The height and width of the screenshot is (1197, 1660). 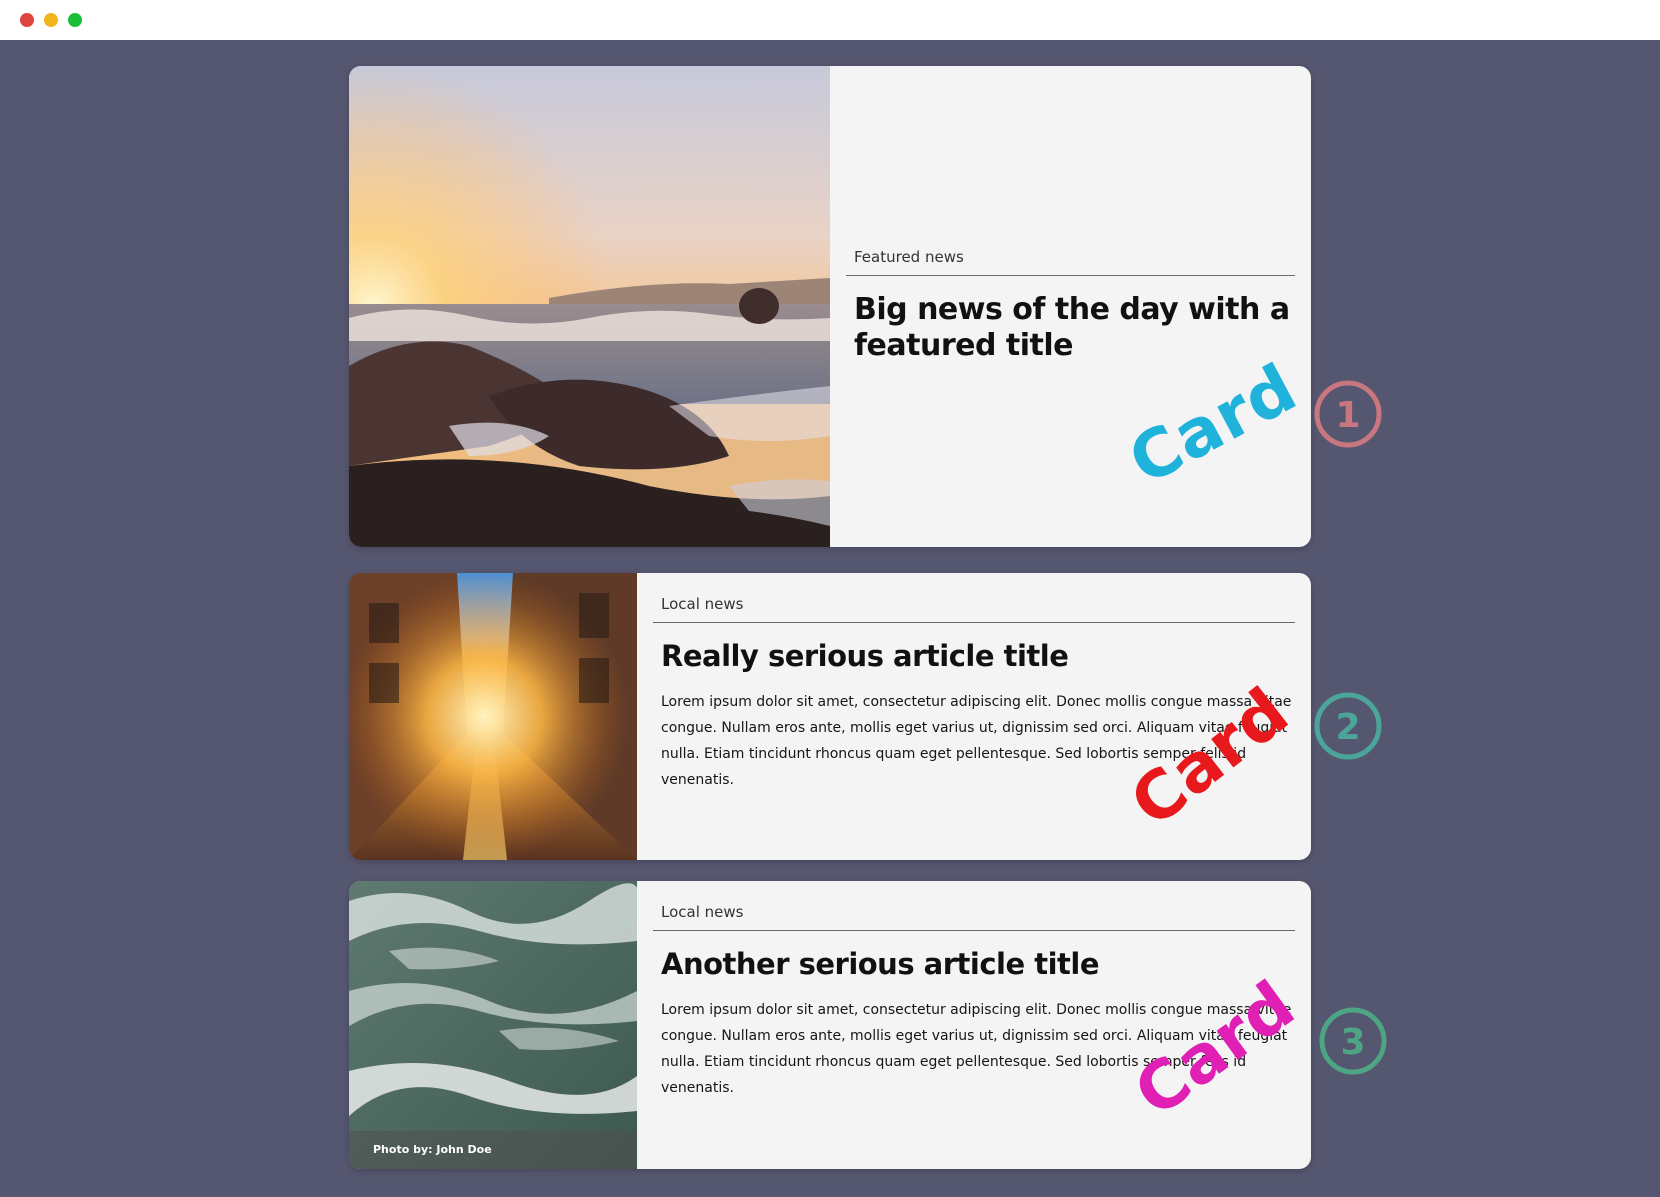 I want to click on photo-credit: Photo by: John Doe, so click(x=493, y=1150).